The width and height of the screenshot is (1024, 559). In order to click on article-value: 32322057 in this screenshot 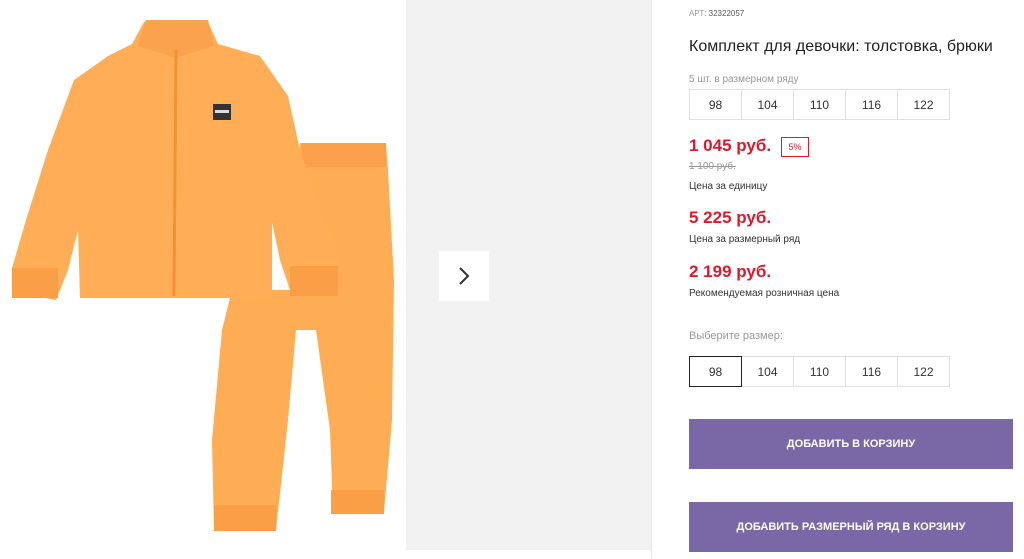, I will do `click(726, 13)`.